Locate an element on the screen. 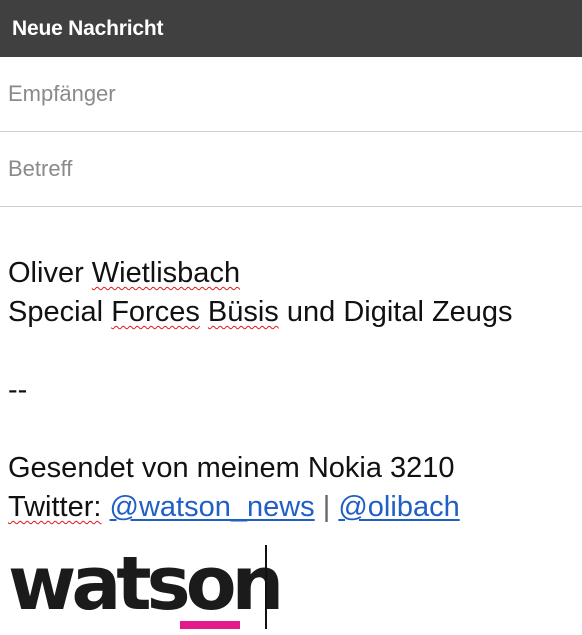  subject-row is located at coordinates (291, 169).